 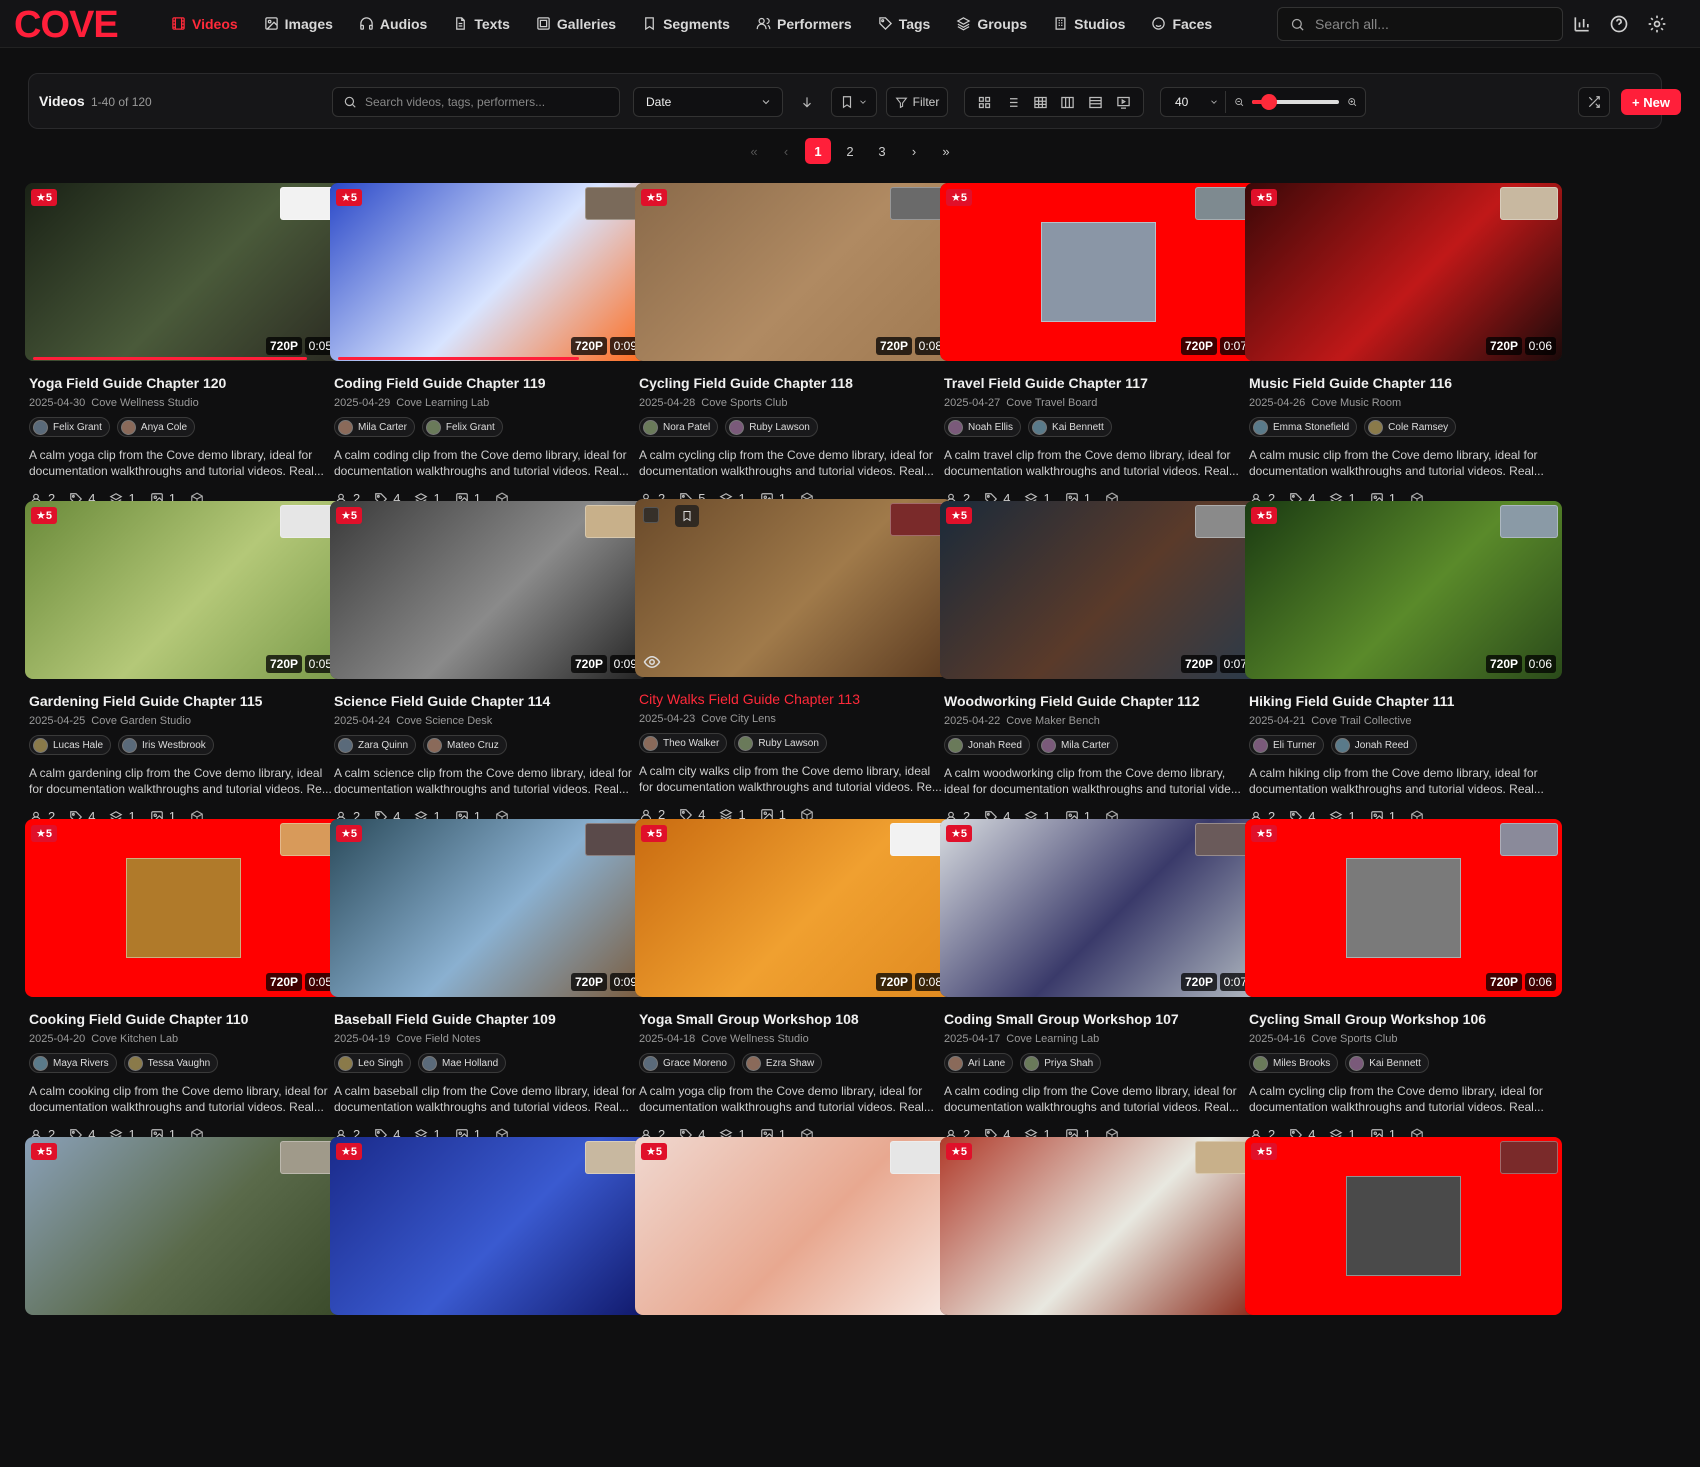 I want to click on cove-logo: COVE, so click(x=76, y=24).